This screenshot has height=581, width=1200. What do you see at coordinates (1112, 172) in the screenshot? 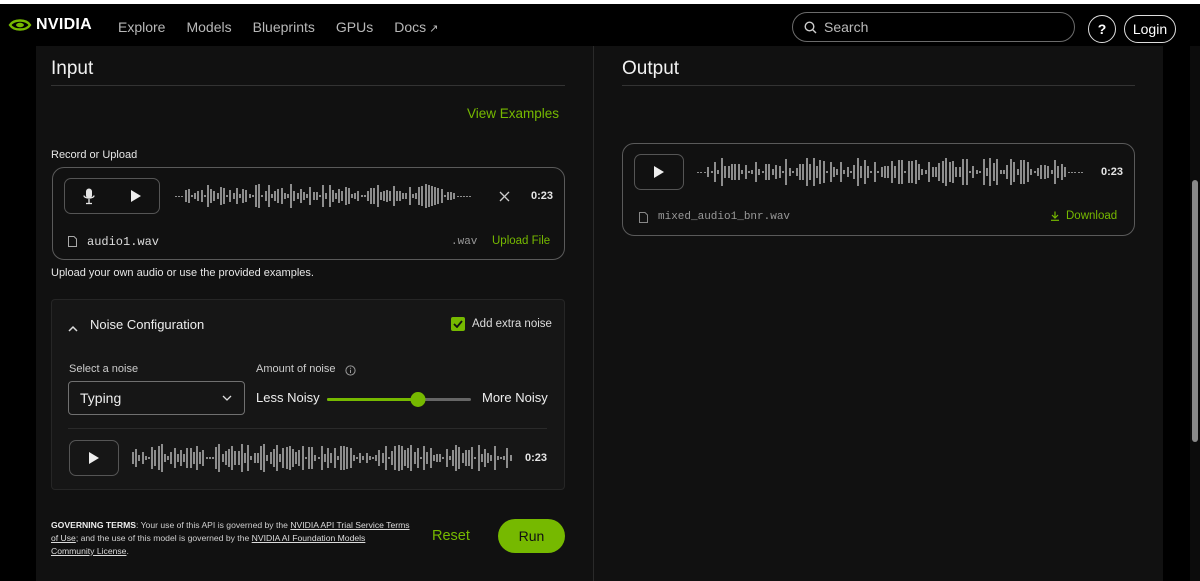
I see `output-duration: 0:23` at bounding box center [1112, 172].